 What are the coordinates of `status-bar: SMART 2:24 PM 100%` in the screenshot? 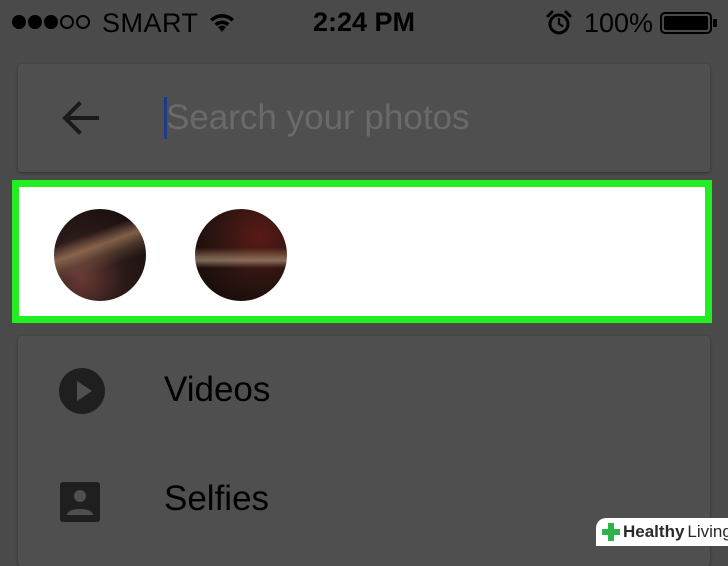 It's located at (364, 23).